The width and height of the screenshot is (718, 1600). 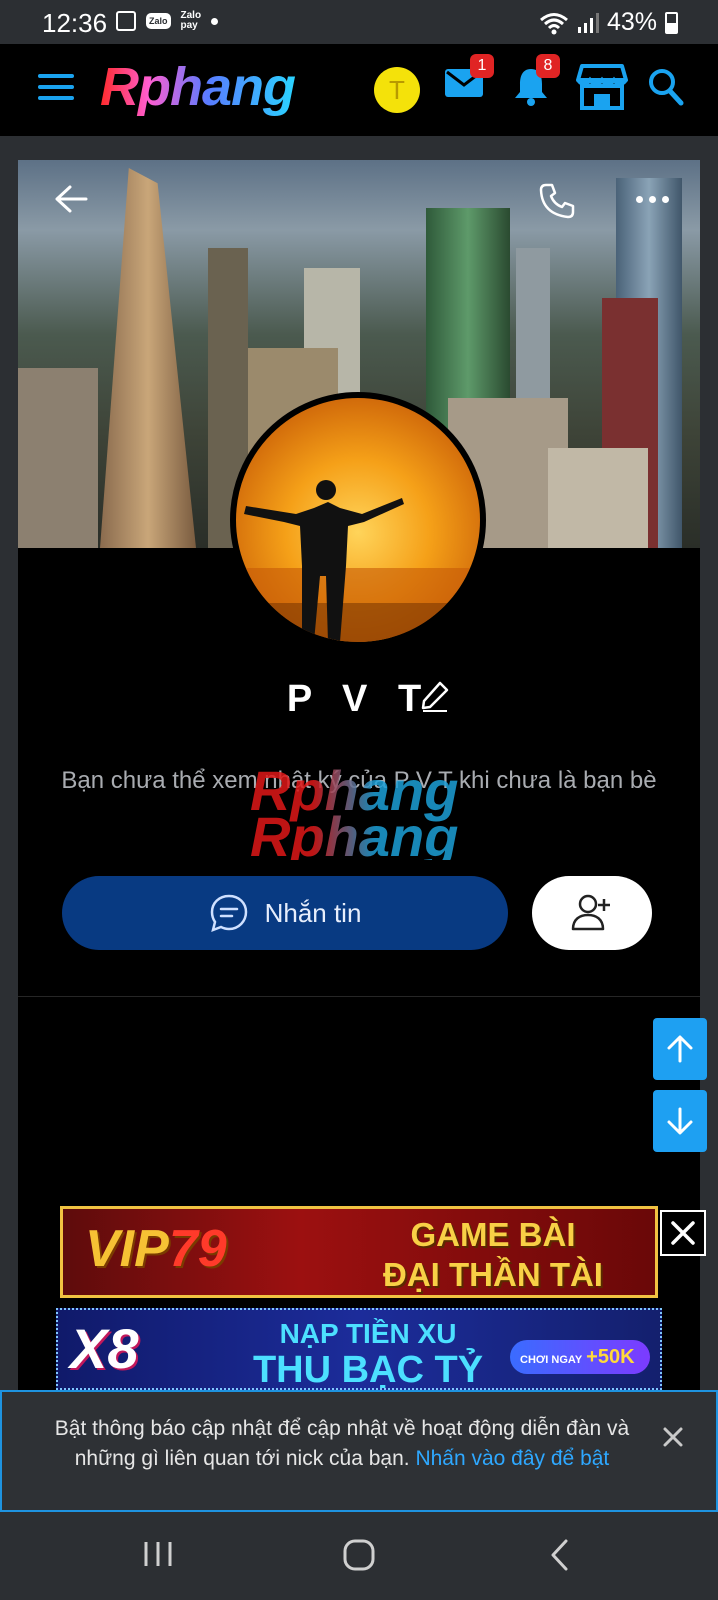 What do you see at coordinates (482, 66) in the screenshot?
I see `messages-badge: 1` at bounding box center [482, 66].